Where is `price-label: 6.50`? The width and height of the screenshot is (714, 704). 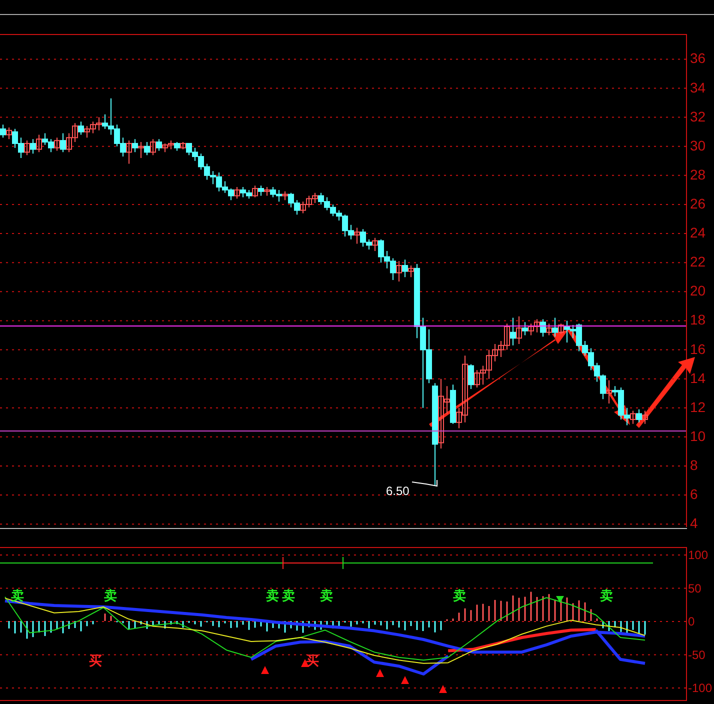 price-label: 6.50 is located at coordinates (398, 491).